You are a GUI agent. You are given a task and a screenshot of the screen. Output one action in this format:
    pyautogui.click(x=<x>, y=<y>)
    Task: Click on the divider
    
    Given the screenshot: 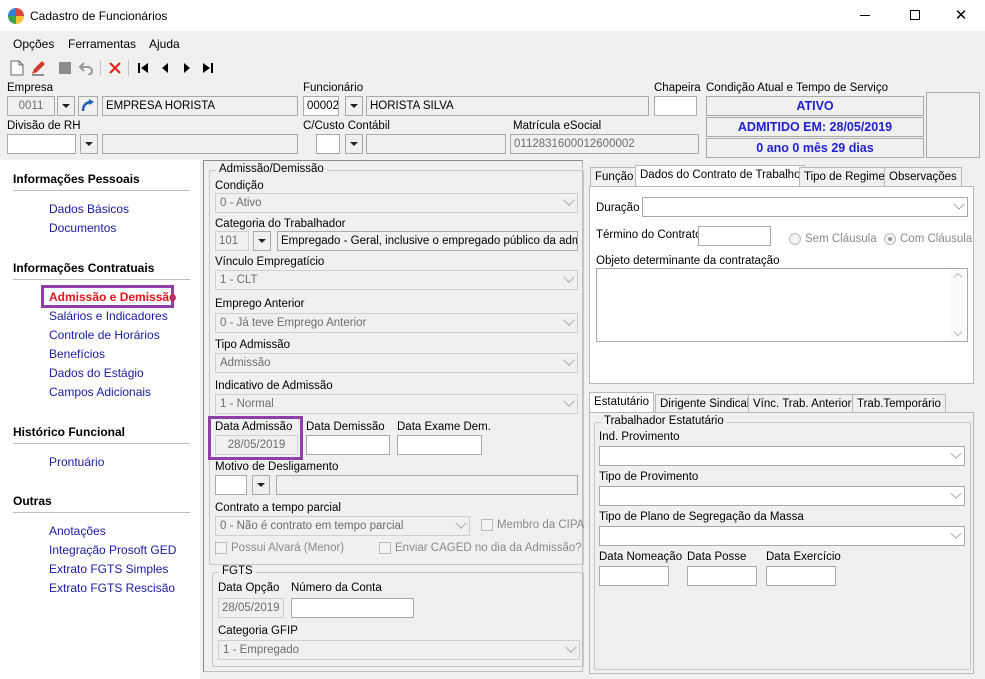 What is the action you would take?
    pyautogui.click(x=101, y=190)
    